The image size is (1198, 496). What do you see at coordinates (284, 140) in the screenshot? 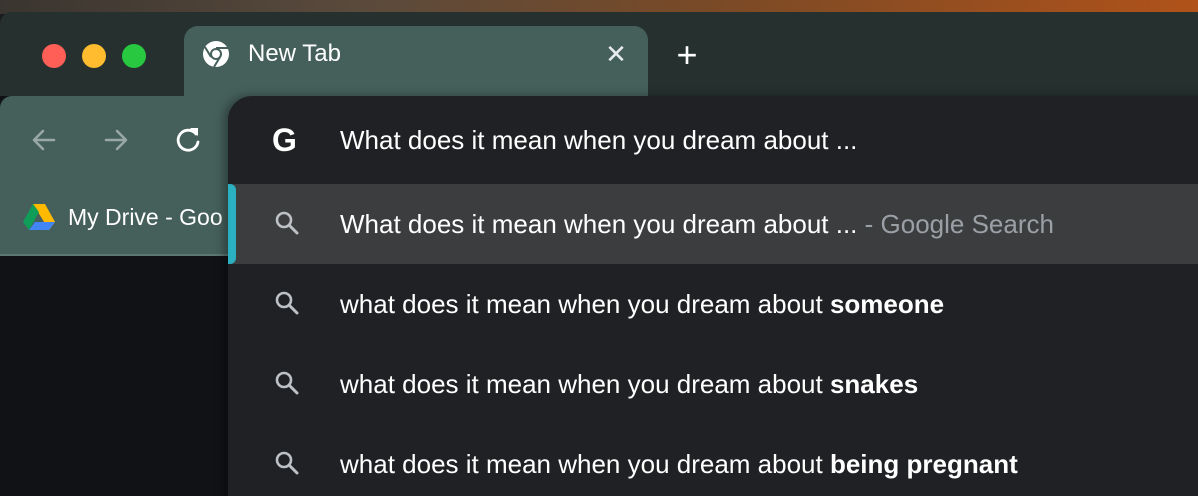
I see `google-g-icon: G` at bounding box center [284, 140].